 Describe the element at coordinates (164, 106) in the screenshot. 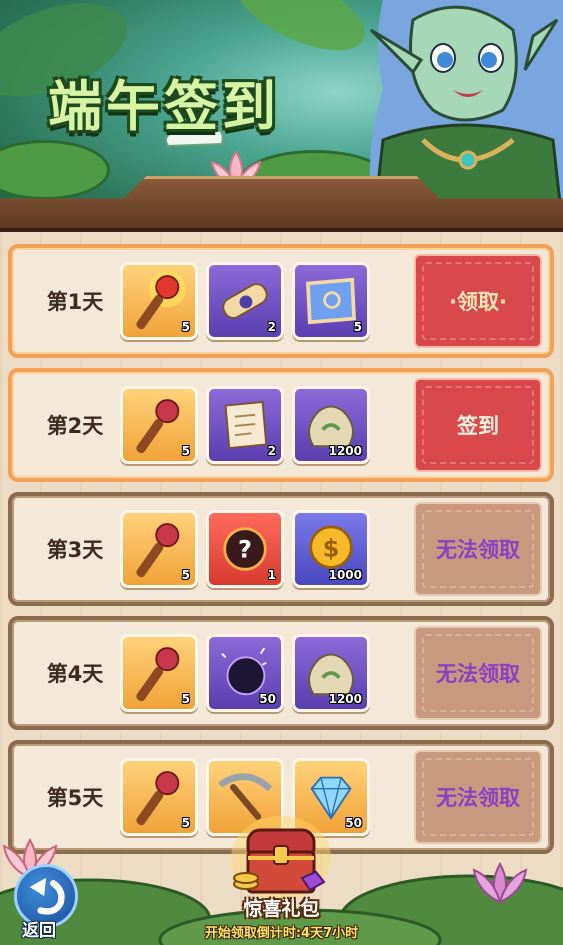

I see `event-title: 端午签到` at that location.